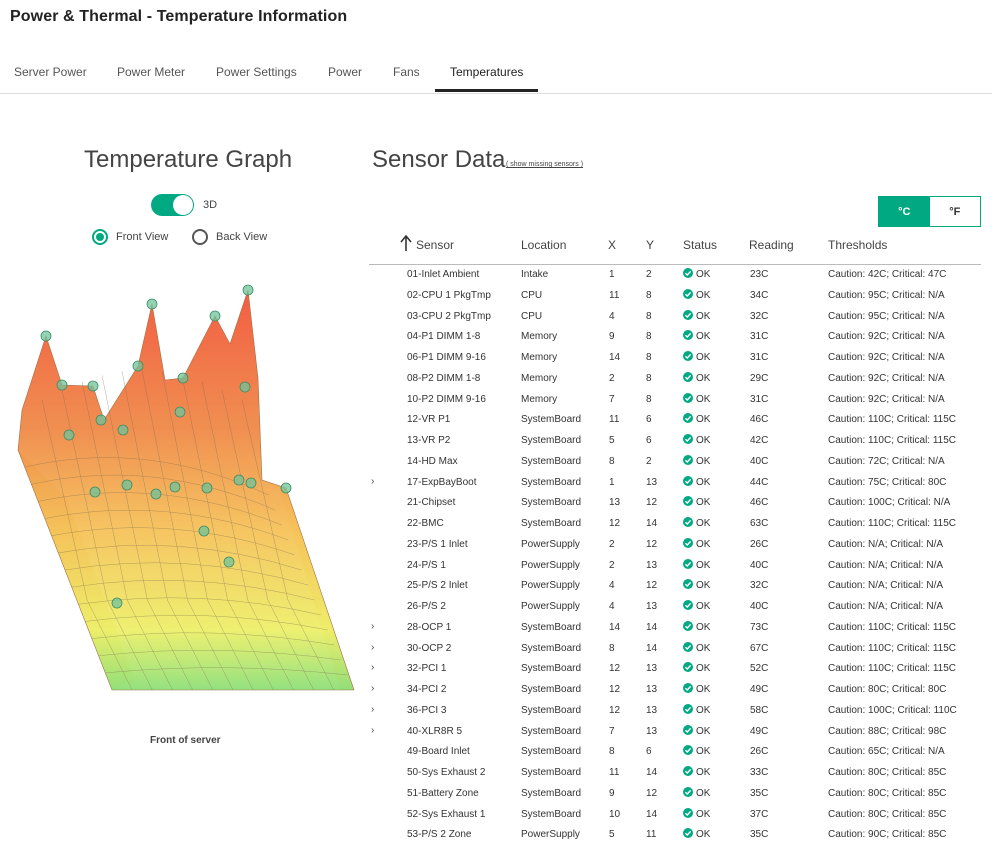 This screenshot has width=992, height=855. What do you see at coordinates (771, 245) in the screenshot?
I see `column-header-reading: Reading` at bounding box center [771, 245].